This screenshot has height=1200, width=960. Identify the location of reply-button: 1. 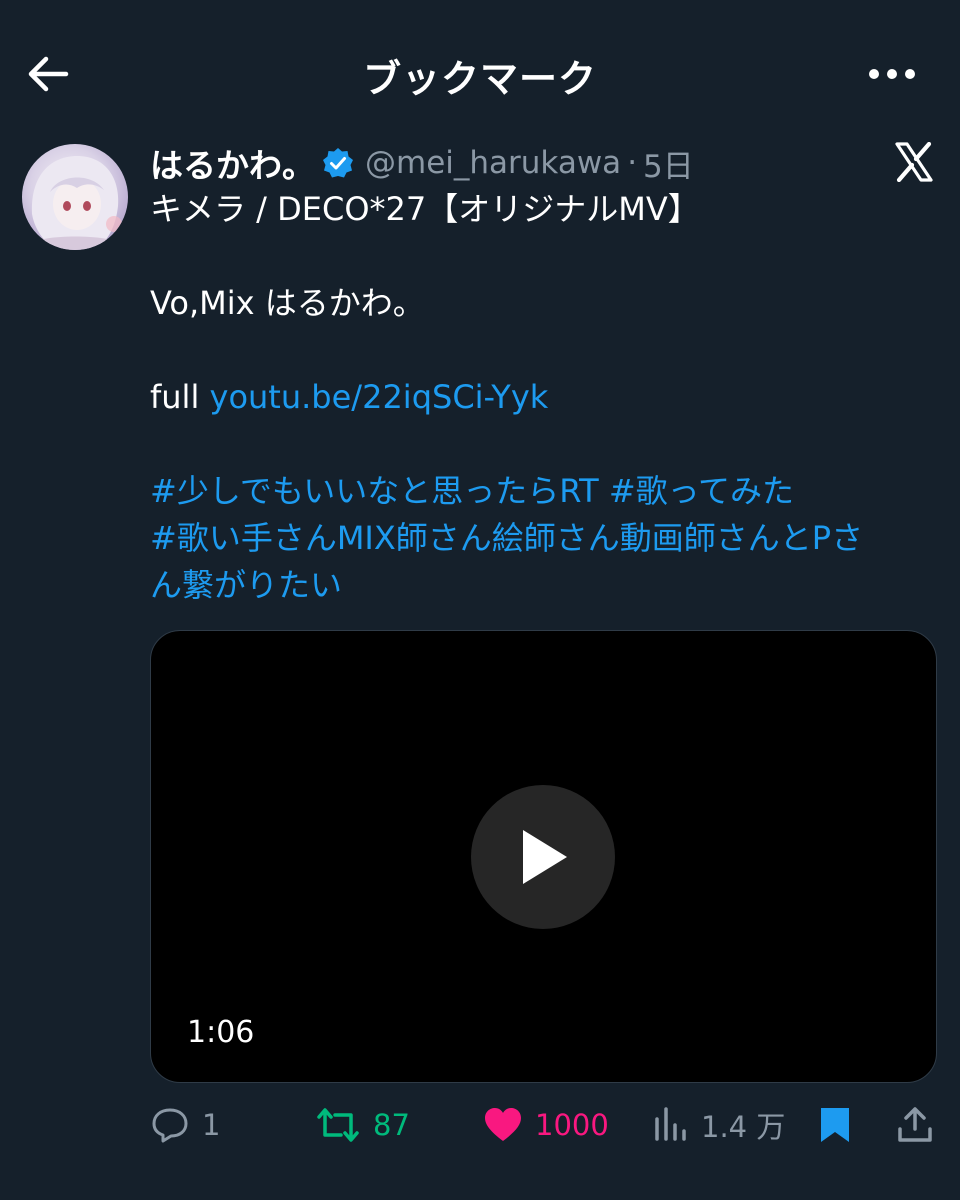
(185, 1125).